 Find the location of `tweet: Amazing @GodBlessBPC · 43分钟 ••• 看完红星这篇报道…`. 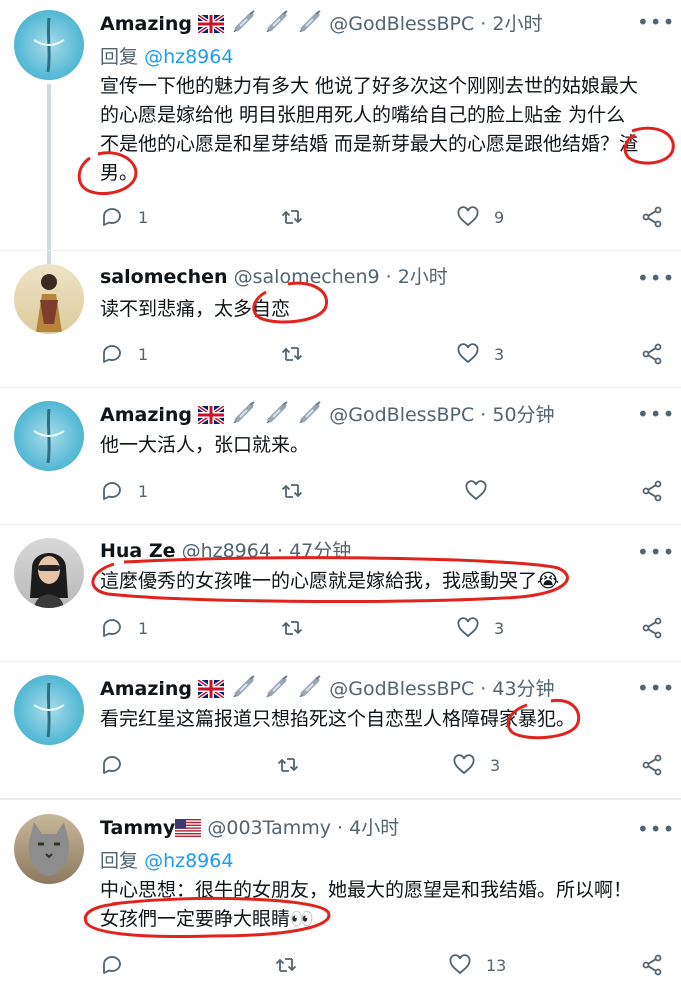

tweet: Amazing @GodBlessBPC · 43分钟 ••• 看完红星这篇报道… is located at coordinates (340, 729).